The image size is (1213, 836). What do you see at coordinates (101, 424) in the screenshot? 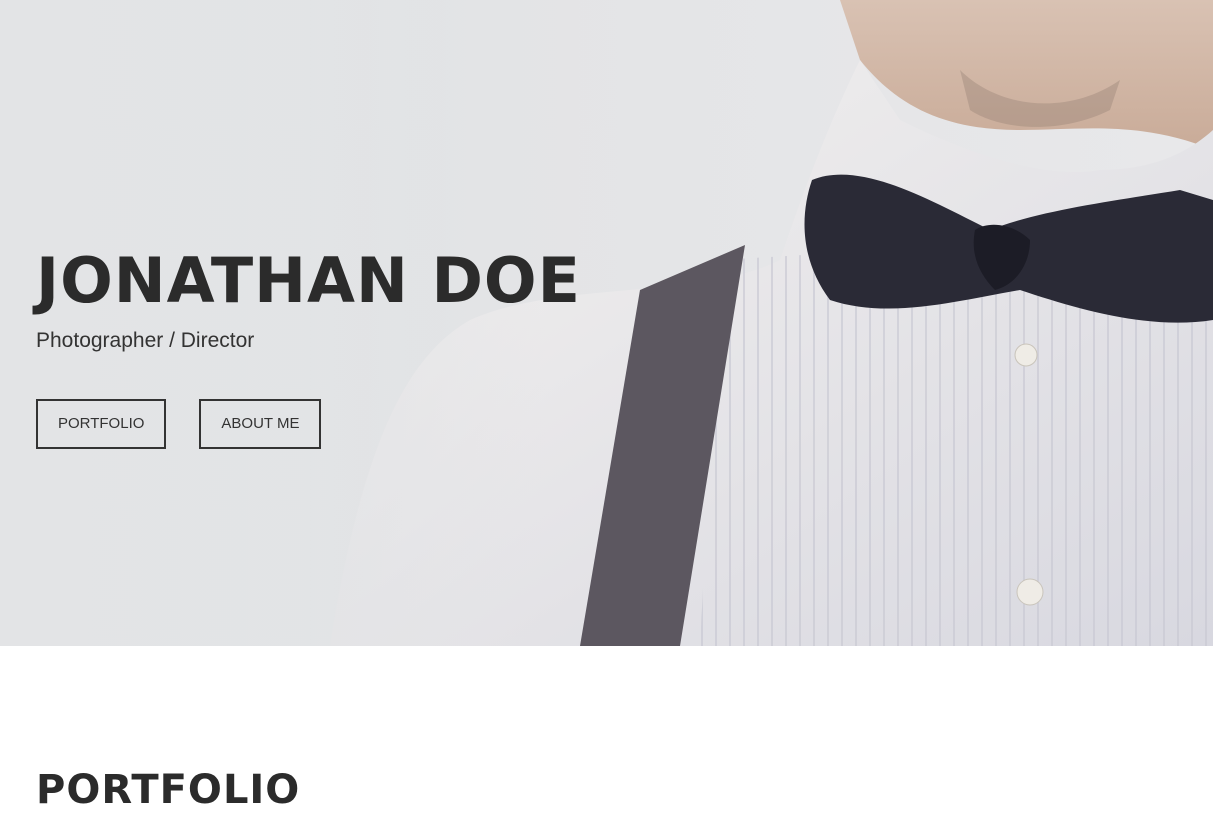
I see `portfolio-button: PORTFOLIO` at bounding box center [101, 424].